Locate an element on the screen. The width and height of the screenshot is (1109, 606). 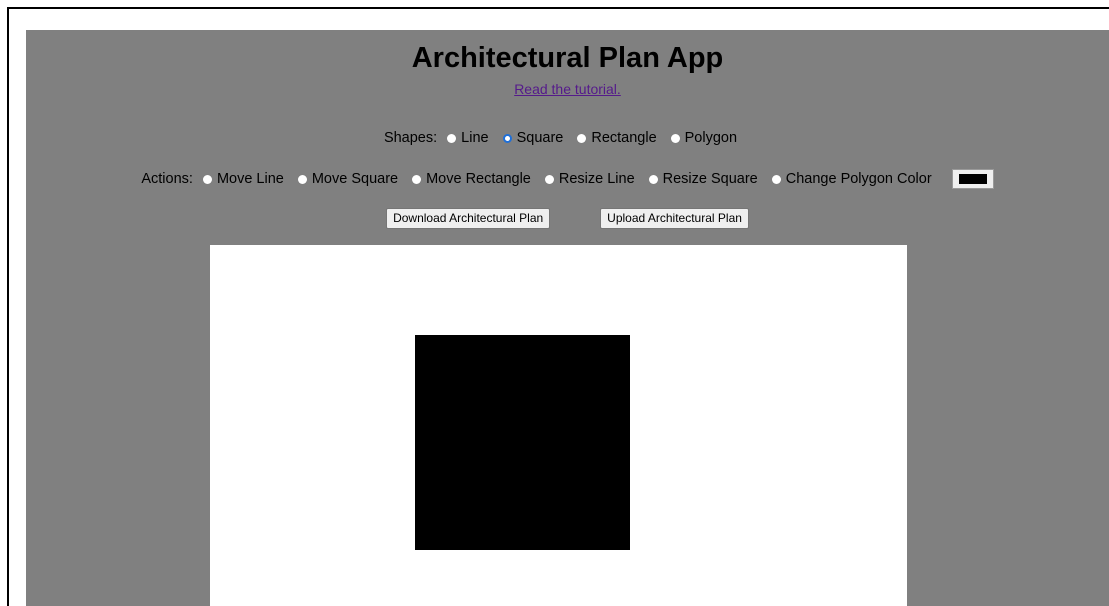
polygon-color-picker is located at coordinates (972, 179).